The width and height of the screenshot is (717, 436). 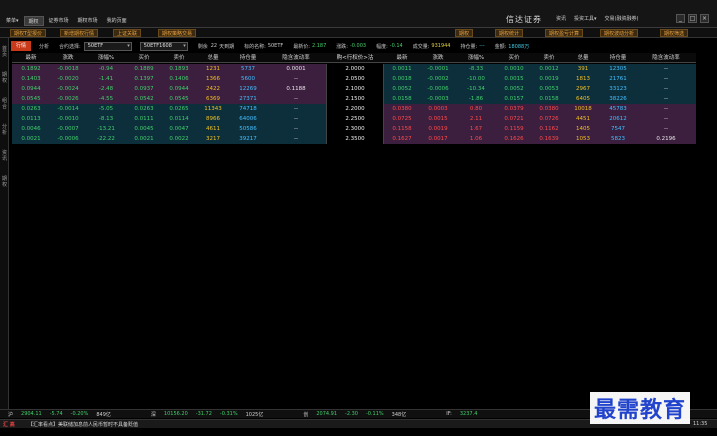 What do you see at coordinates (106, 129) in the screenshot?
I see `call-cell-pct: -13.21` at bounding box center [106, 129].